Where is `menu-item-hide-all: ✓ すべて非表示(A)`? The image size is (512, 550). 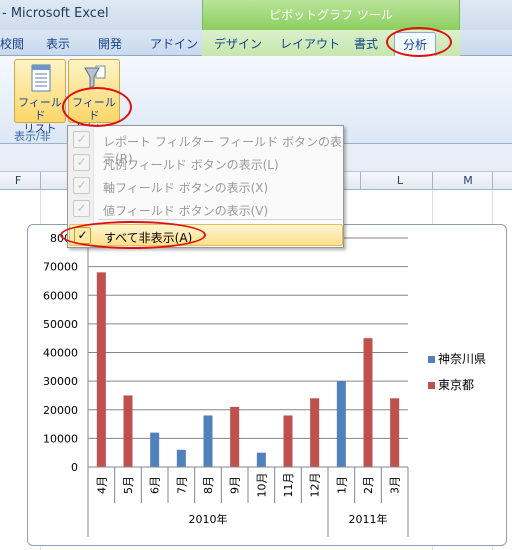 menu-item-hide-all: ✓ すべて非表示(A) is located at coordinates (206, 235).